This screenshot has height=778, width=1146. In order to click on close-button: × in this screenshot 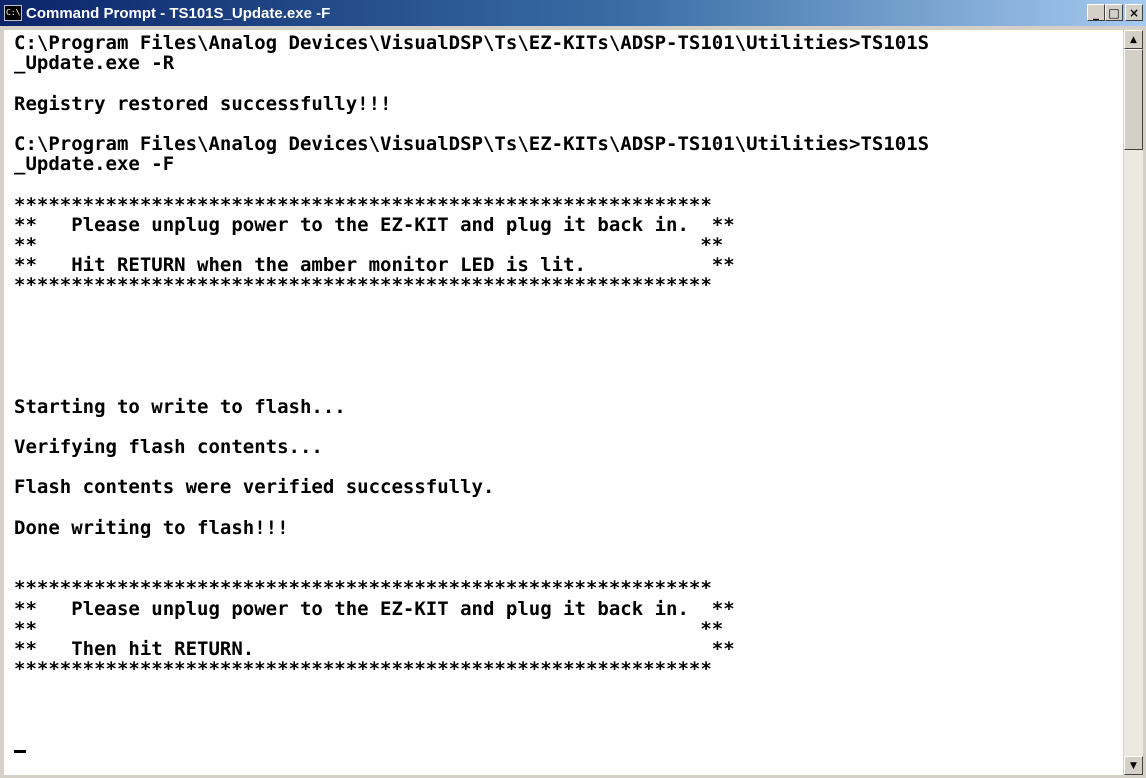, I will do `click(1134, 12)`.